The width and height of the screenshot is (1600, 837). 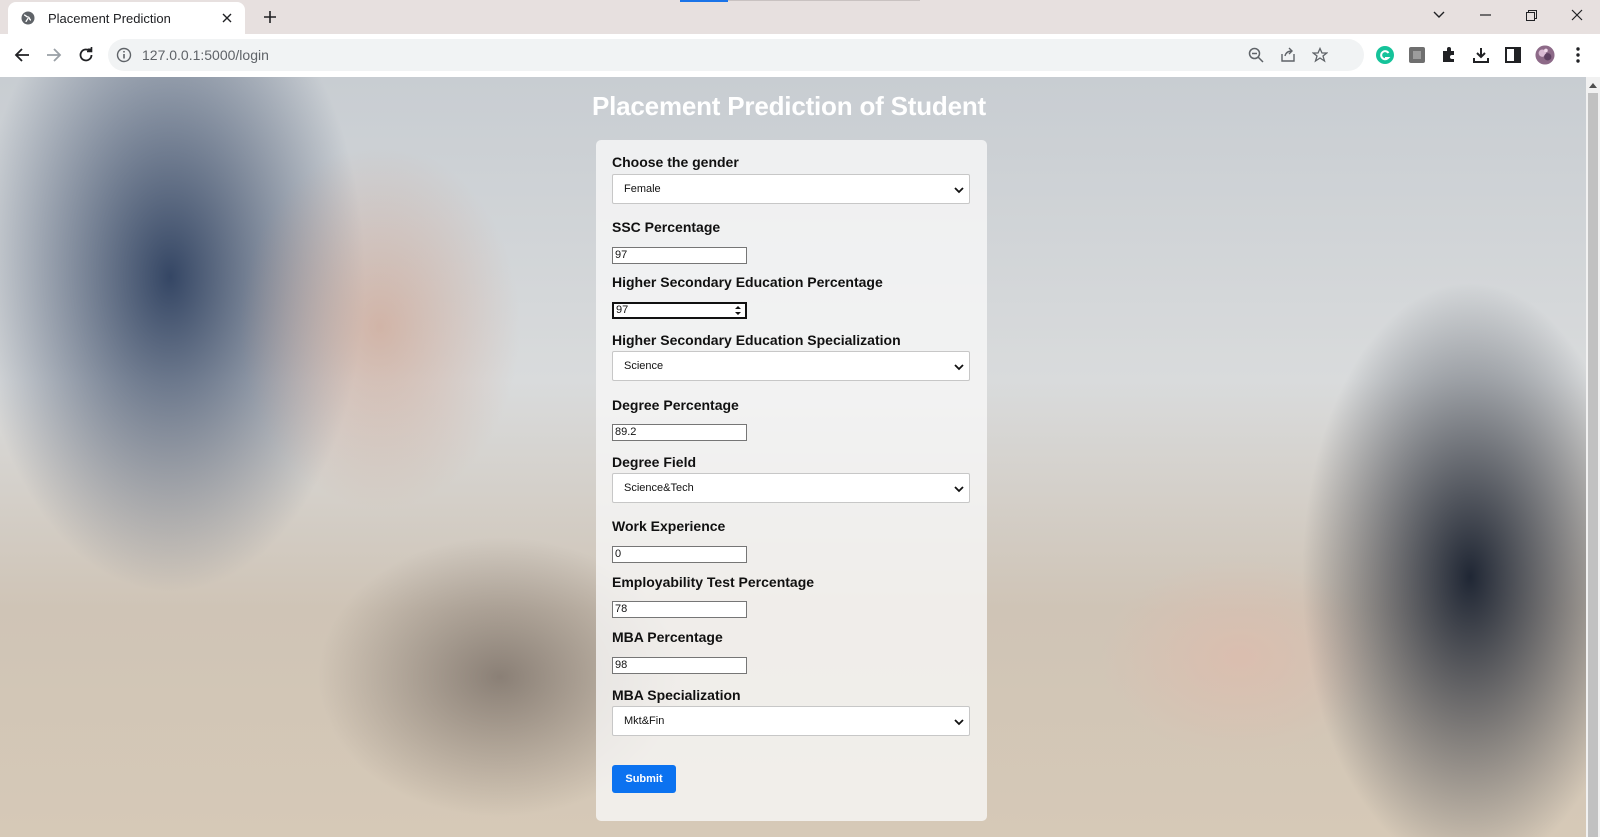 What do you see at coordinates (654, 462) in the screenshot?
I see `degree-field-label: Degree Field` at bounding box center [654, 462].